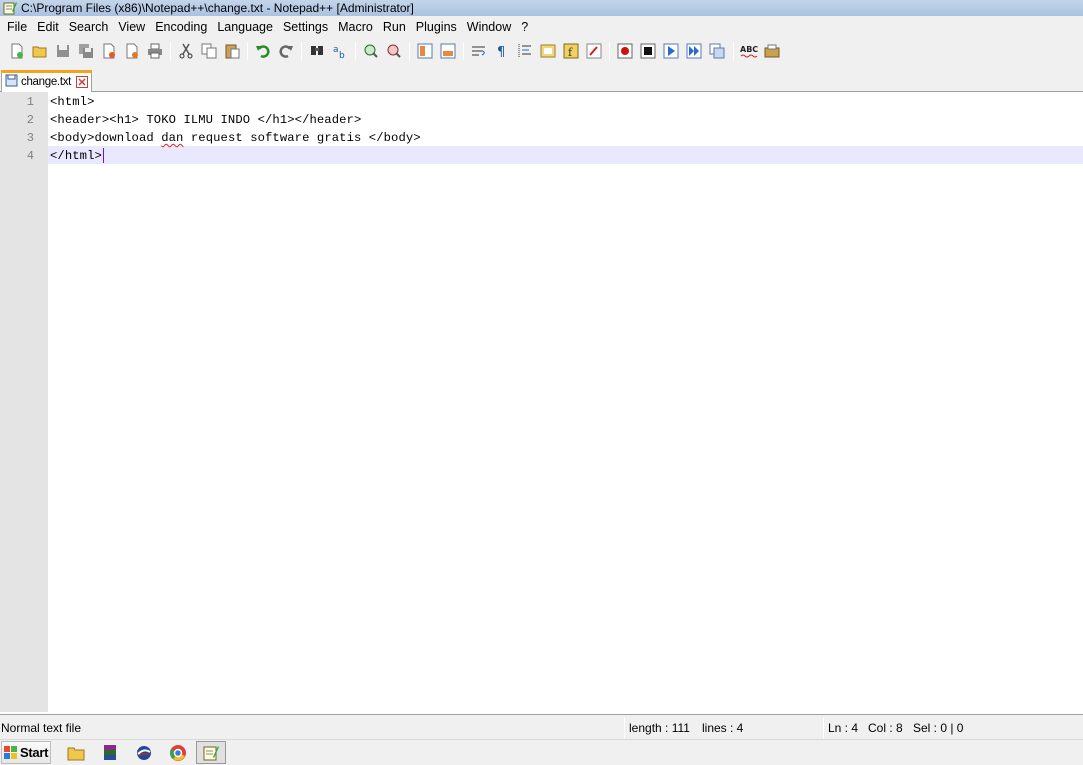 The height and width of the screenshot is (765, 1083). Describe the element at coordinates (843, 728) in the screenshot. I see `line-position-status: Ln : 4` at that location.